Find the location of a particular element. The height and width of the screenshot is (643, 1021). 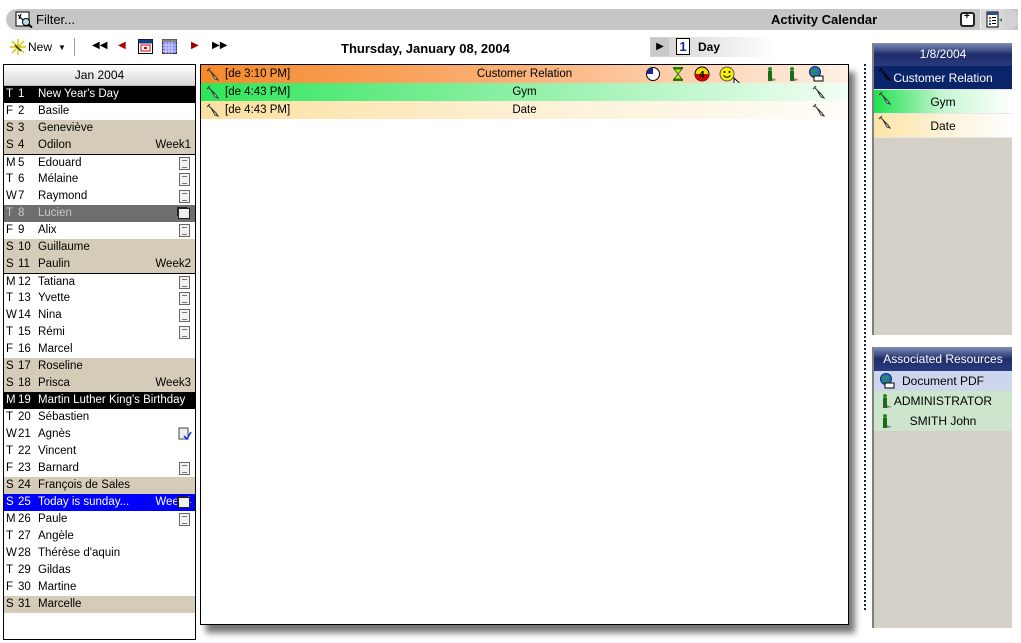

day-row: T 27 Angèle is located at coordinates (99, 536).